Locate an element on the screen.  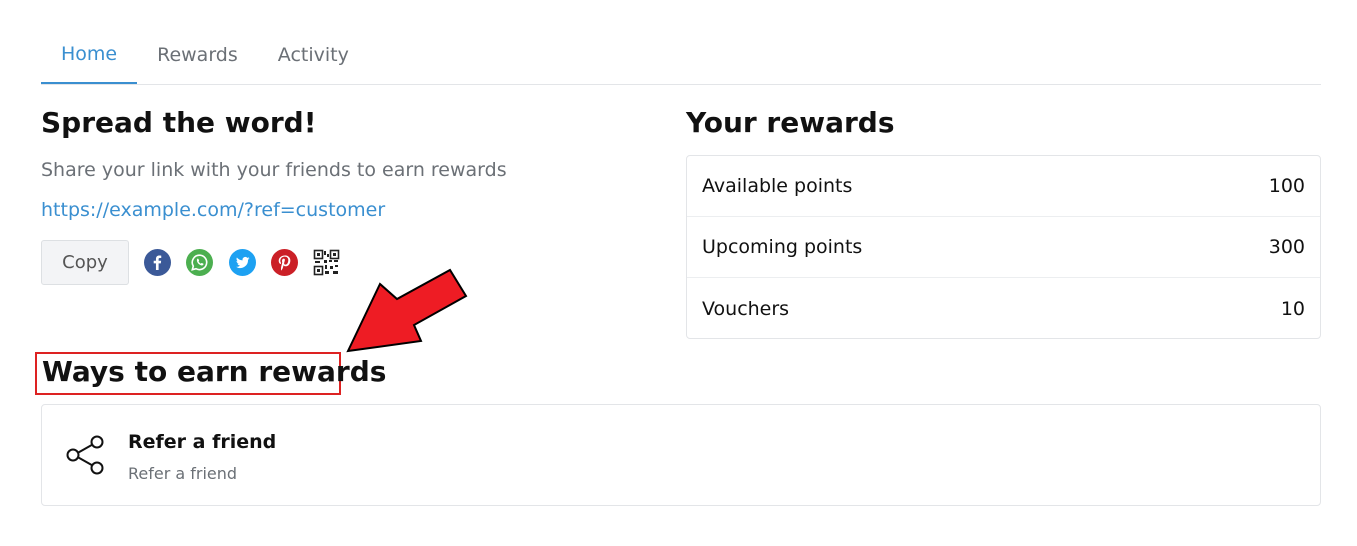
pinterest-icon is located at coordinates (284, 262).